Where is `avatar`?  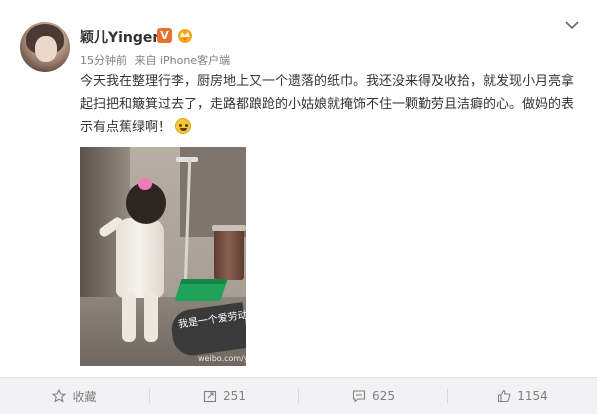
avatar is located at coordinates (45, 47).